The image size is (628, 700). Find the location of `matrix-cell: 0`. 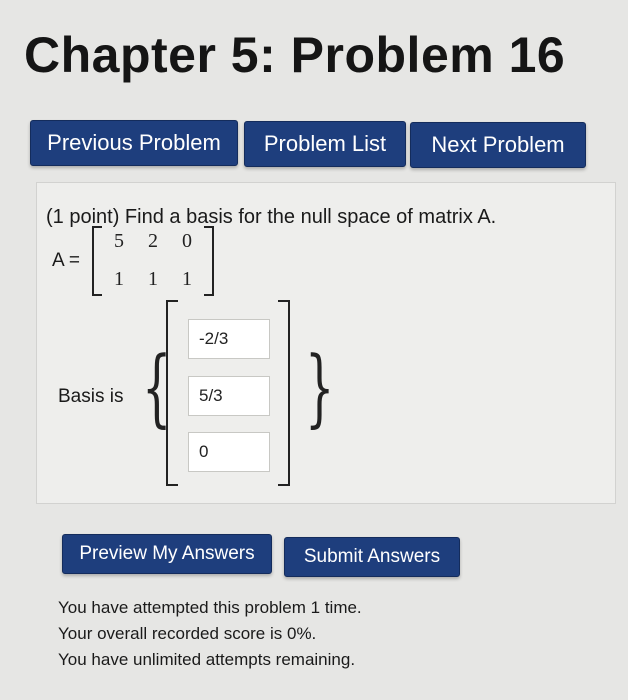

matrix-cell: 0 is located at coordinates (187, 241).